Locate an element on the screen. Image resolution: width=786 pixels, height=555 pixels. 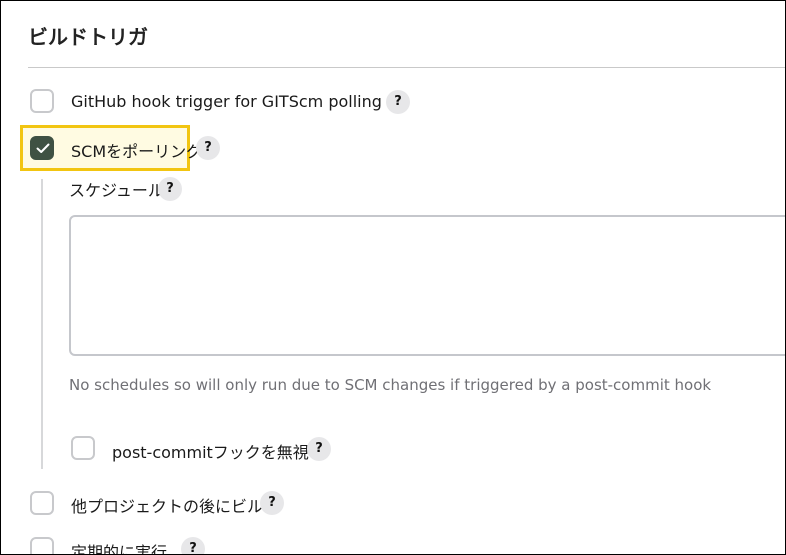
periodic-help-icon: ? is located at coordinates (193, 545).